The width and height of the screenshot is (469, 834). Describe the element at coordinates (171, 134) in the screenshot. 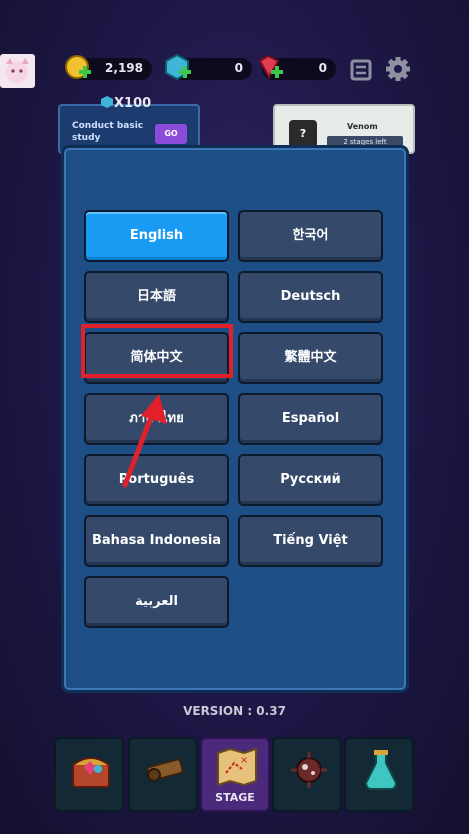

I see `quest-go-button: GO` at that location.